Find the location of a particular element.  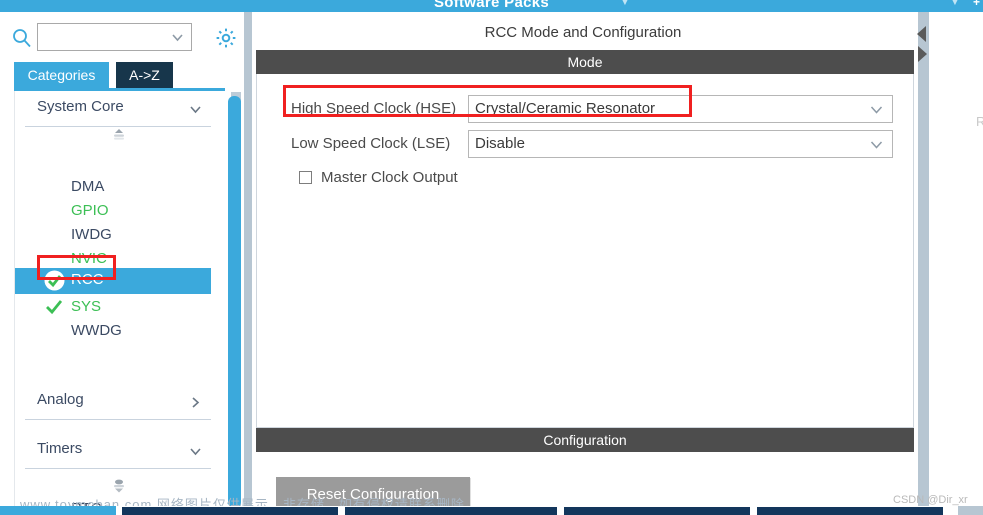

main-panel-splitter is located at coordinates (923, 263).